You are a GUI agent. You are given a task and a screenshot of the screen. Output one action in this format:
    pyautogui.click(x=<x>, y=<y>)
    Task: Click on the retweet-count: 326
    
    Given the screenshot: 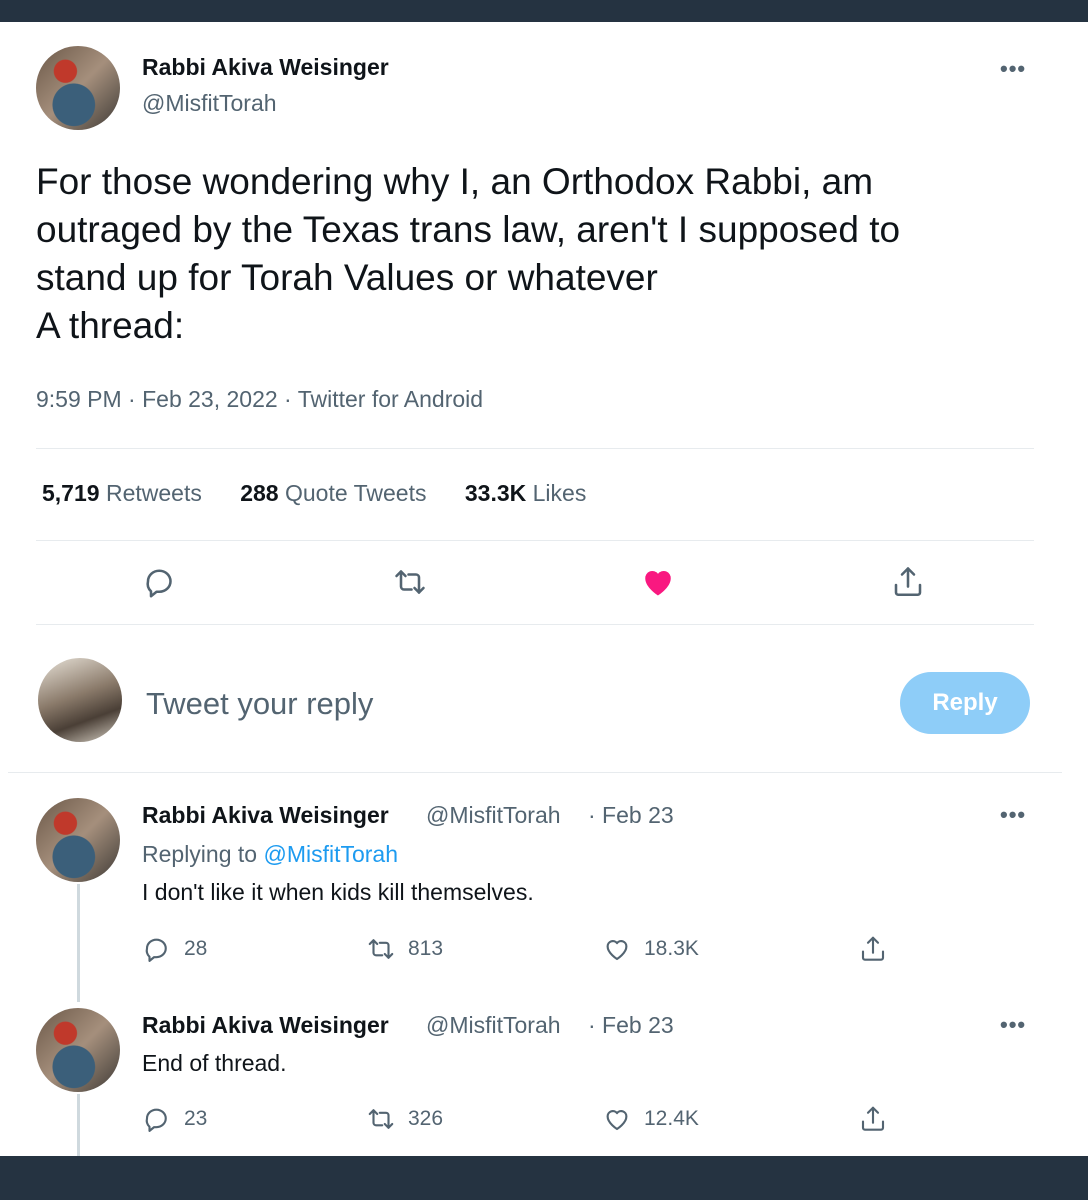 What is the action you would take?
    pyautogui.click(x=426, y=1118)
    